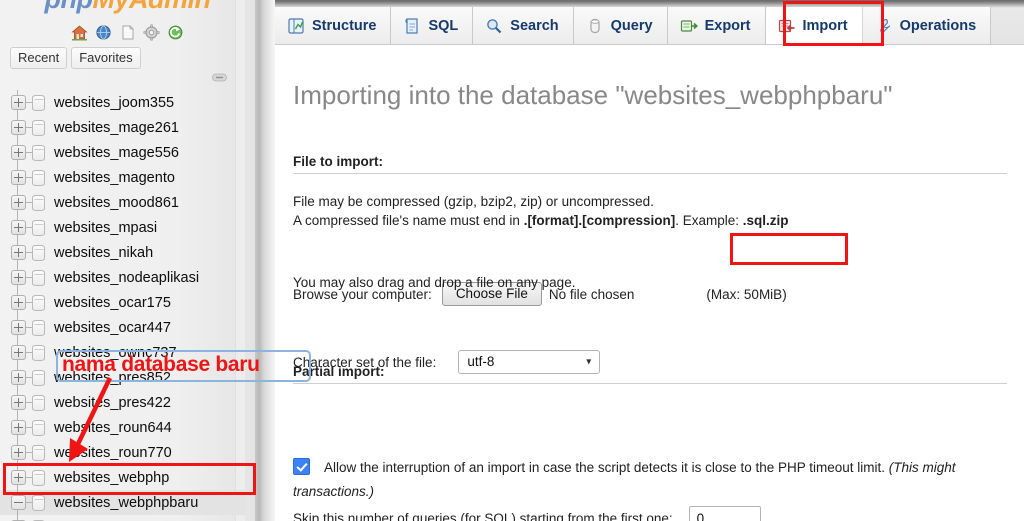  Describe the element at coordinates (122, 277) in the screenshot. I see `database-row: websites_nodeaplikasi` at that location.